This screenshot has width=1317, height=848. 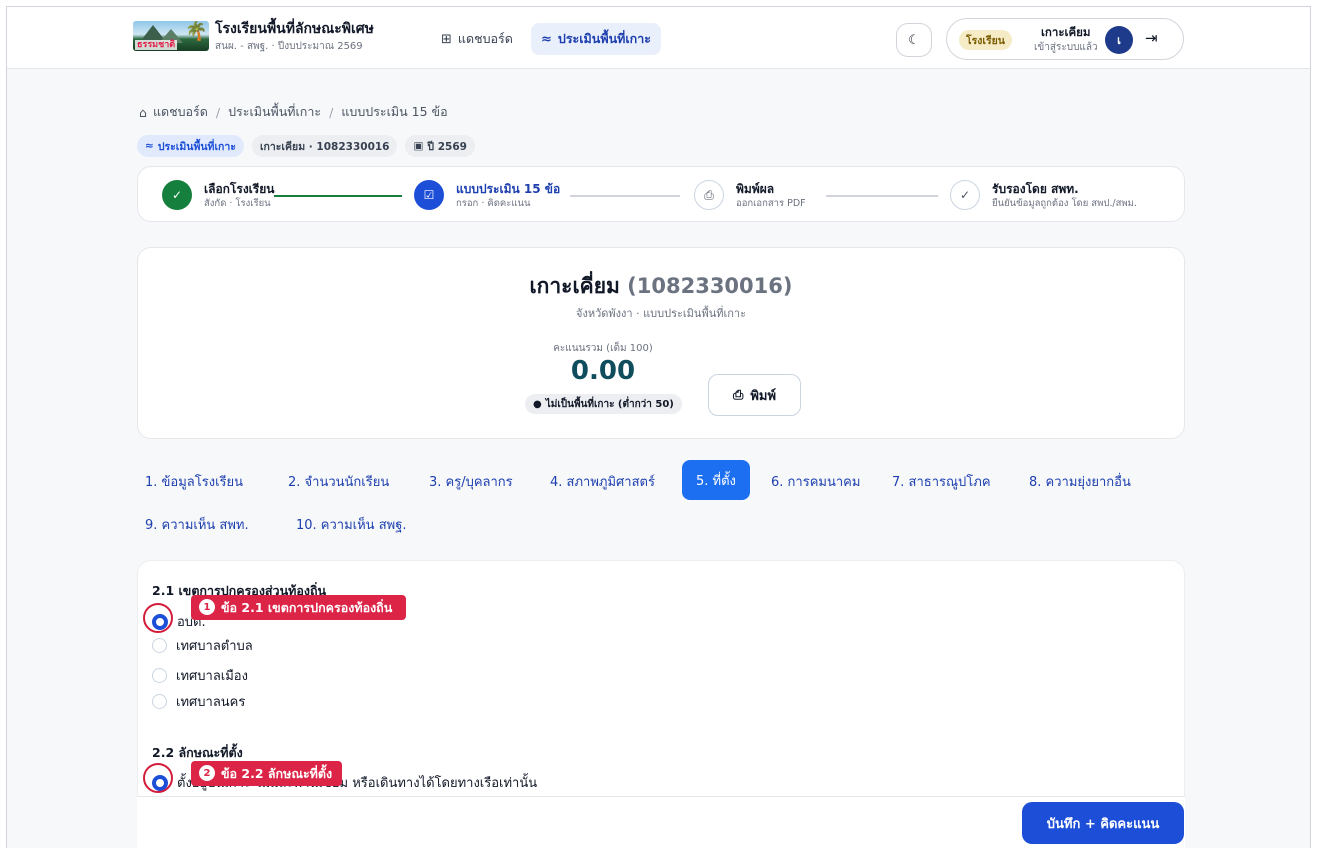 I want to click on school-code: (1082330016), so click(x=710, y=286).